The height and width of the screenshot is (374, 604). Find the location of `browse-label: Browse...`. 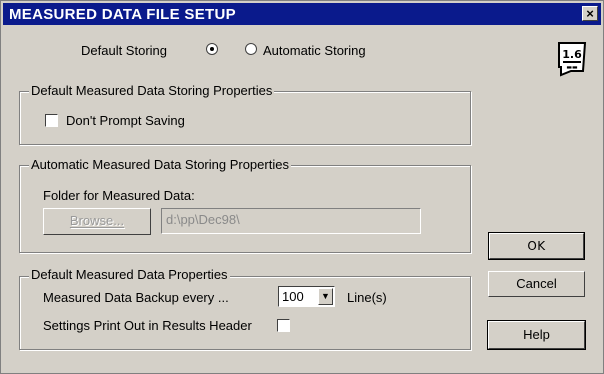

browse-label: Browse... is located at coordinates (97, 220).